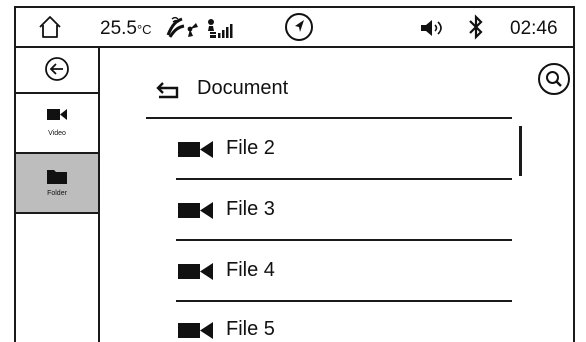  Describe the element at coordinates (57, 278) in the screenshot. I see `sidebar-empty-area` at that location.